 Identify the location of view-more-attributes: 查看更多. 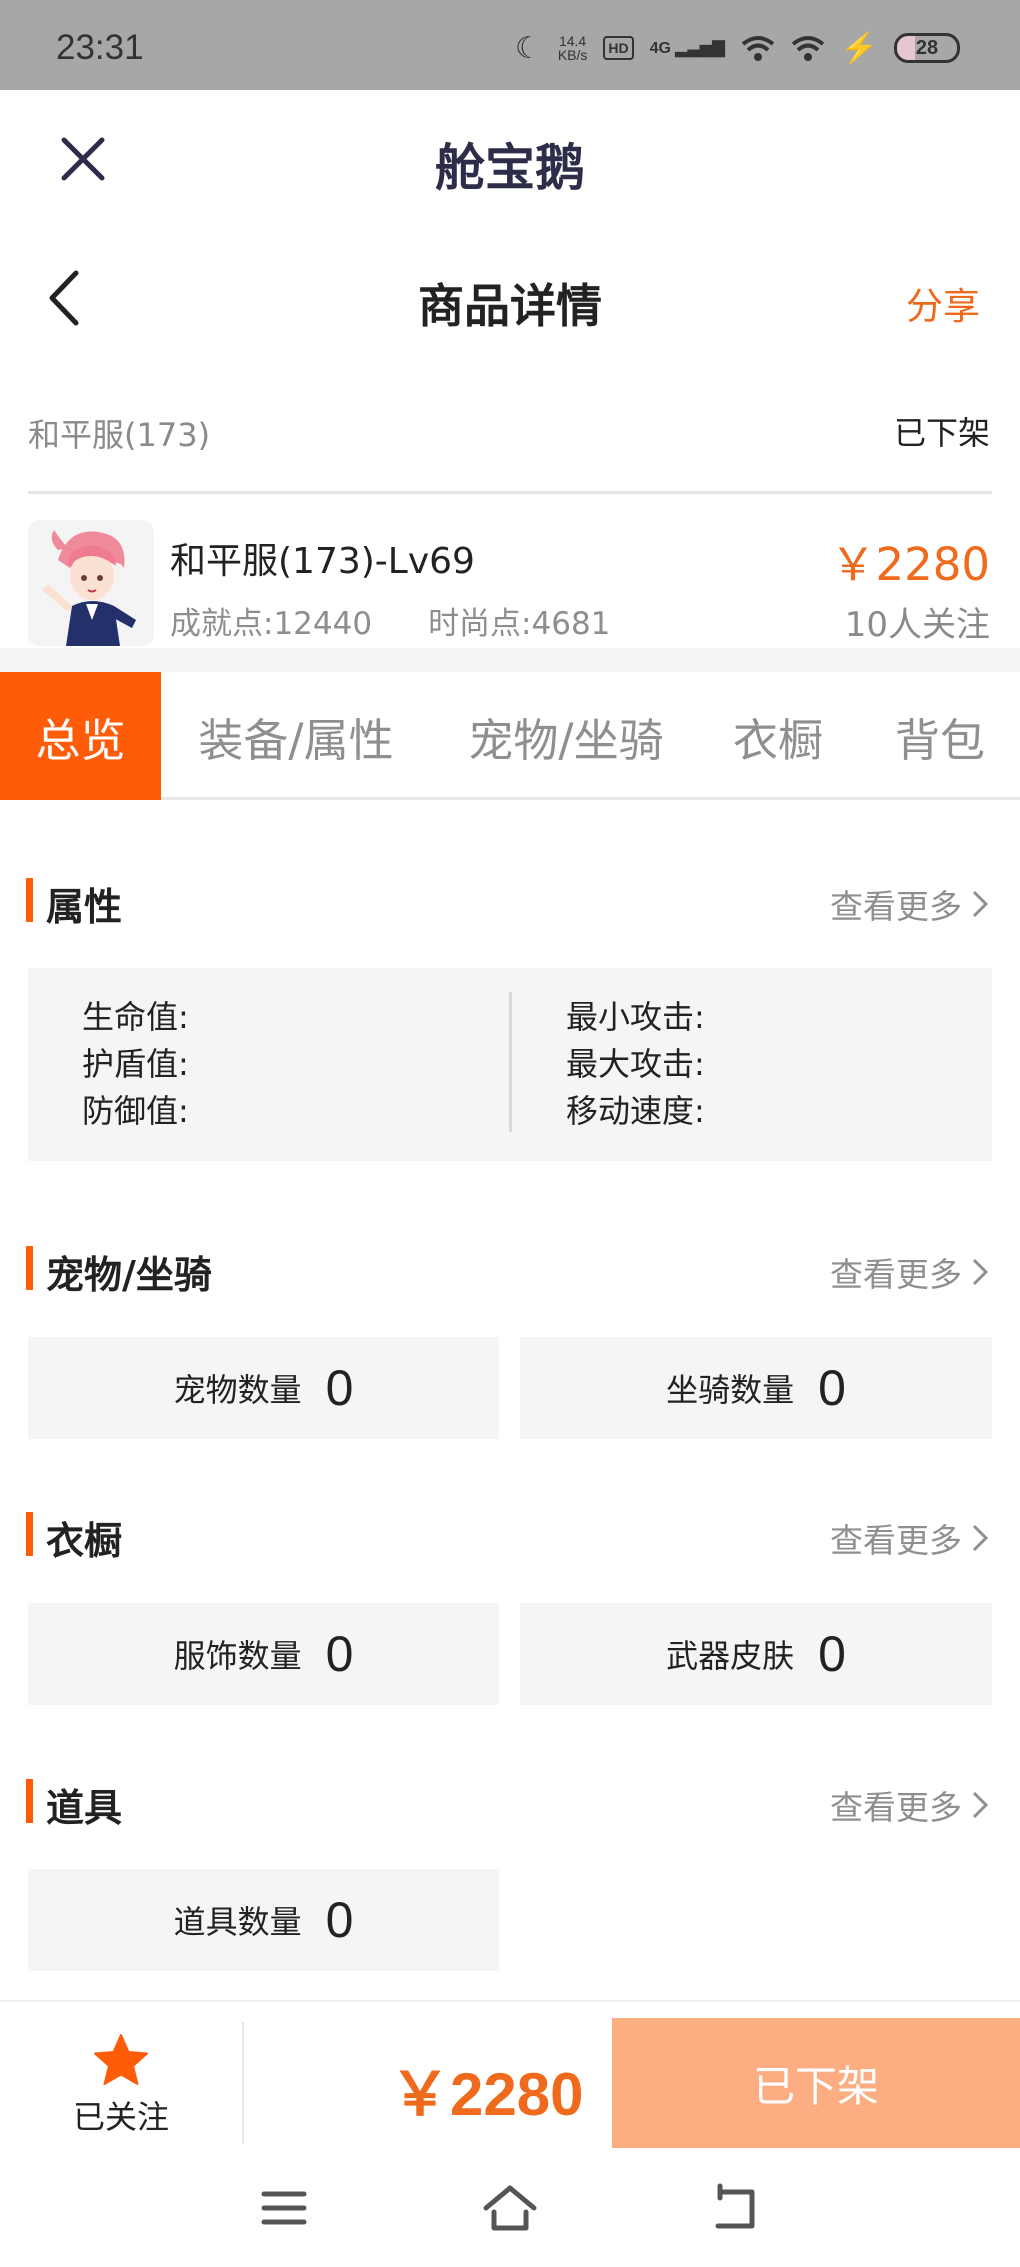
(910, 904).